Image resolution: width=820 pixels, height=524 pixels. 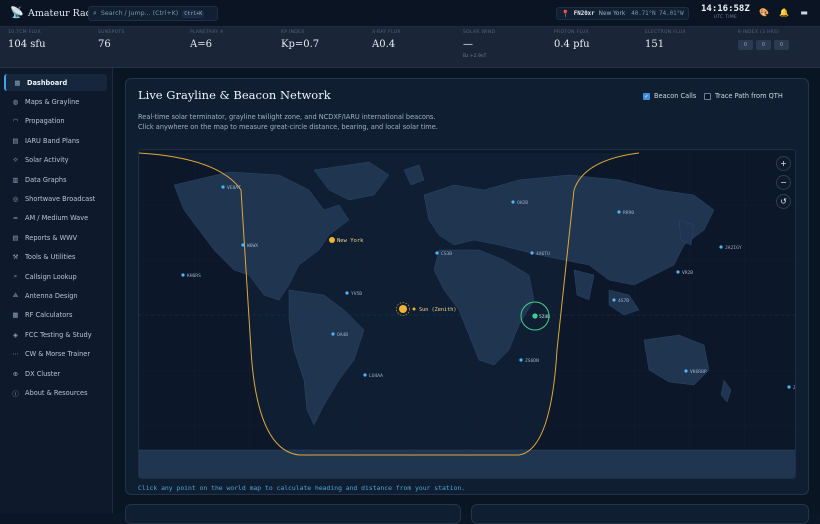 What do you see at coordinates (15, 160) in the screenshot?
I see `sun-icon: ☼` at bounding box center [15, 160].